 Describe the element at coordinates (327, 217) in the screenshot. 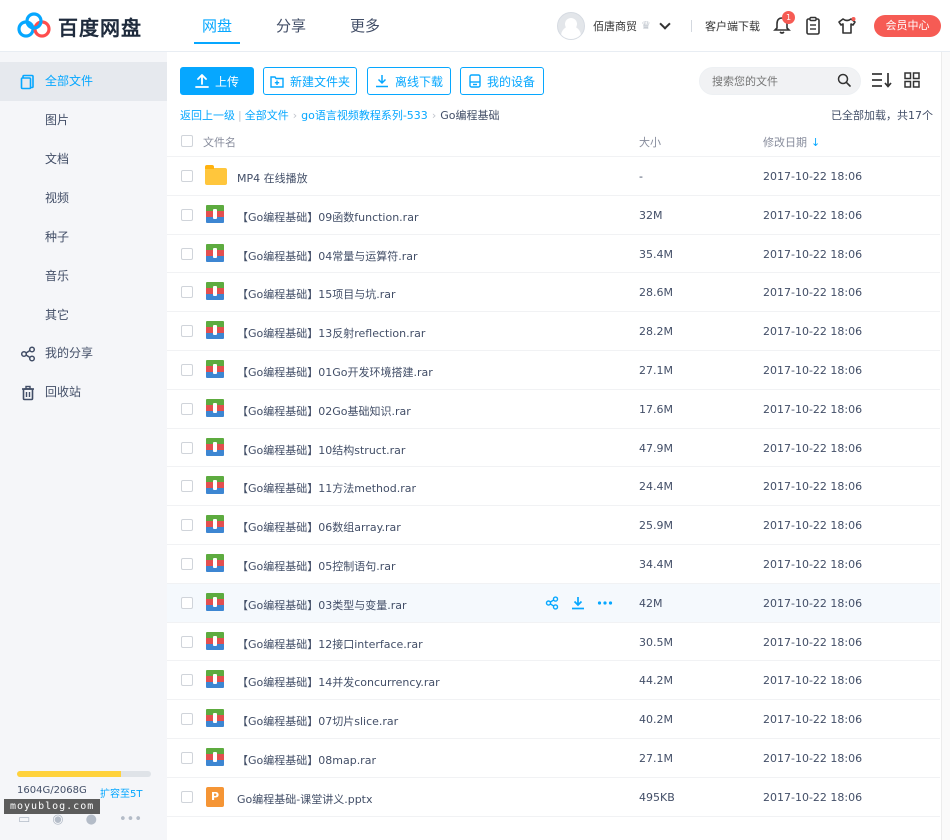

I see `file-name: 【Go编程基础】09函数function.rar` at that location.